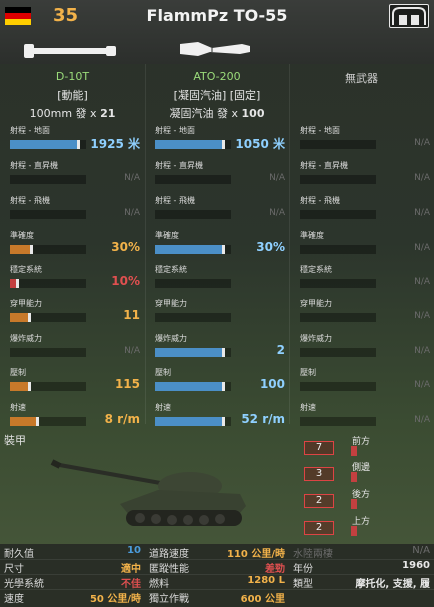 Image resolution: width=434 pixels, height=607 pixels. What do you see at coordinates (72, 113) in the screenshot?
I see `weapon-ammo: 100mm 發 x 21` at bounding box center [72, 113].